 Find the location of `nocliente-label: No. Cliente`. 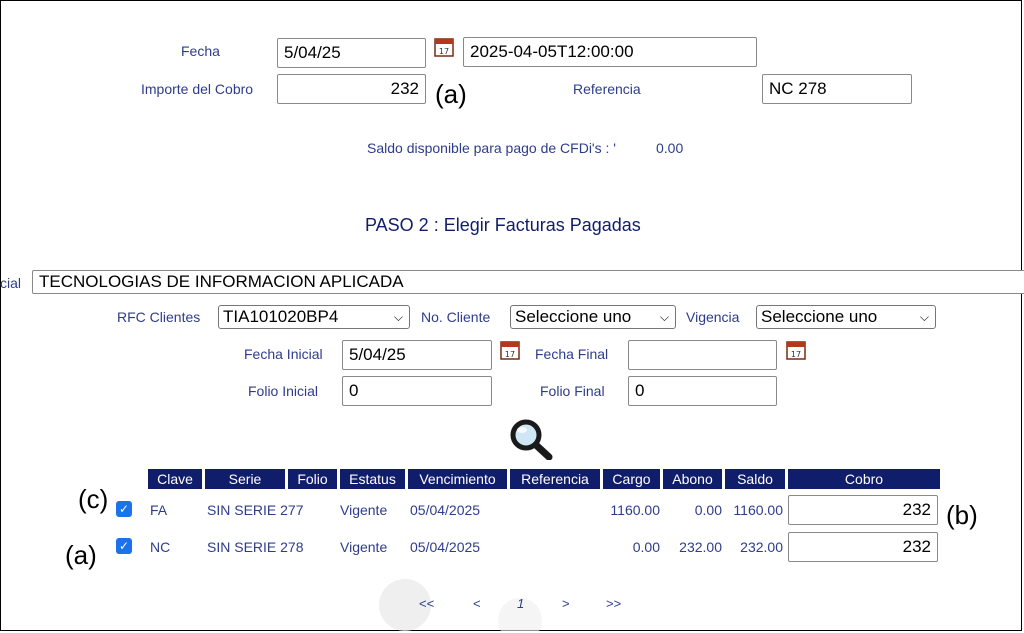

nocliente-label: No. Cliente is located at coordinates (456, 317).